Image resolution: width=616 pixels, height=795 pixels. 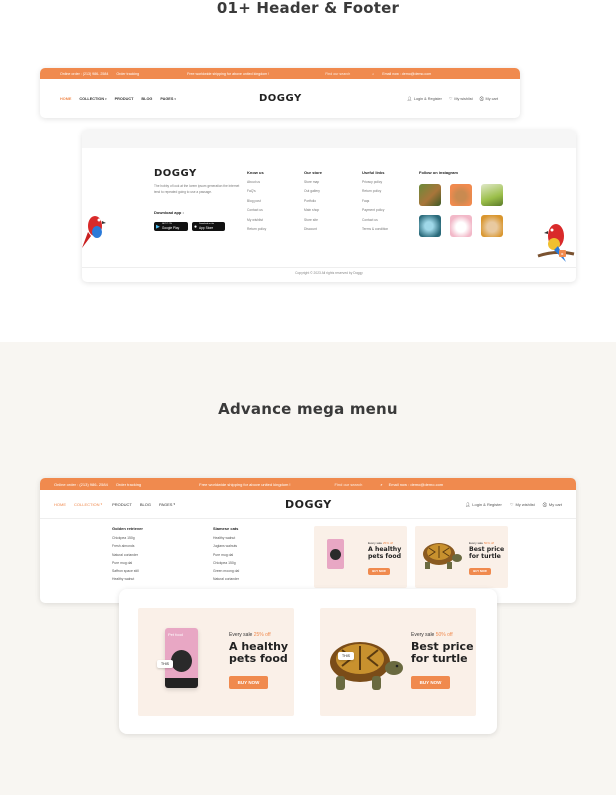 What do you see at coordinates (127, 546) in the screenshot?
I see `mega-menu-link: Fresh almonds` at bounding box center [127, 546].